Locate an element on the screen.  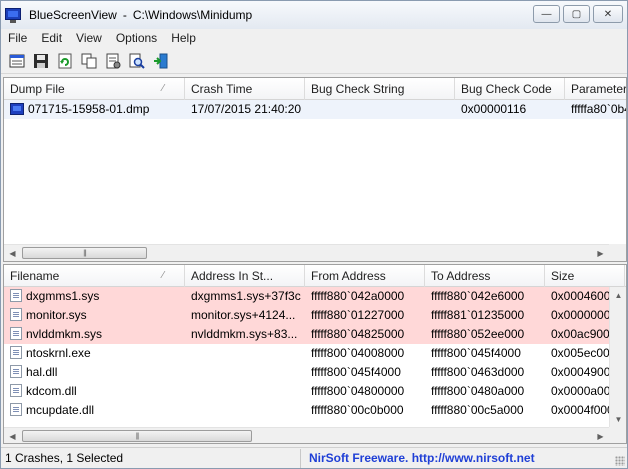
html-report-button is located at coordinates (17, 61).